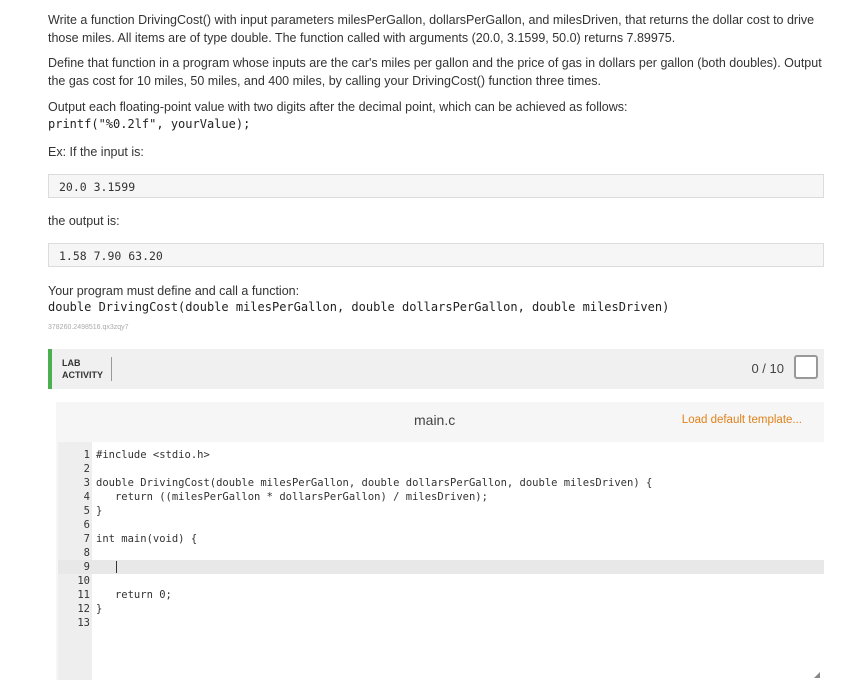 The height and width of the screenshot is (680, 852). I want to click on code-text: #include <stdio.h>, so click(153, 455).